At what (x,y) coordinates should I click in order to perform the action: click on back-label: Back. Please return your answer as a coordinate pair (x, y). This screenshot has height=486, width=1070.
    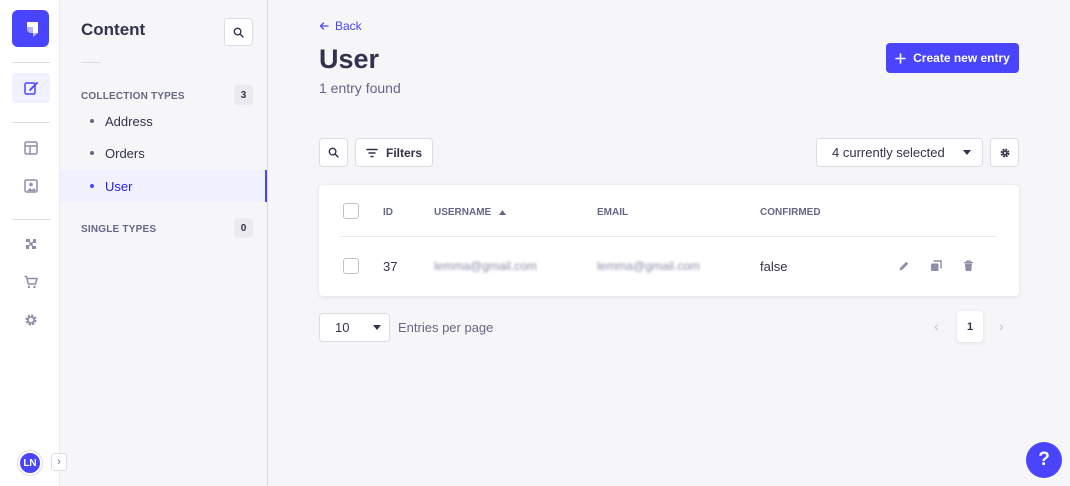
    Looking at the image, I should click on (348, 26).